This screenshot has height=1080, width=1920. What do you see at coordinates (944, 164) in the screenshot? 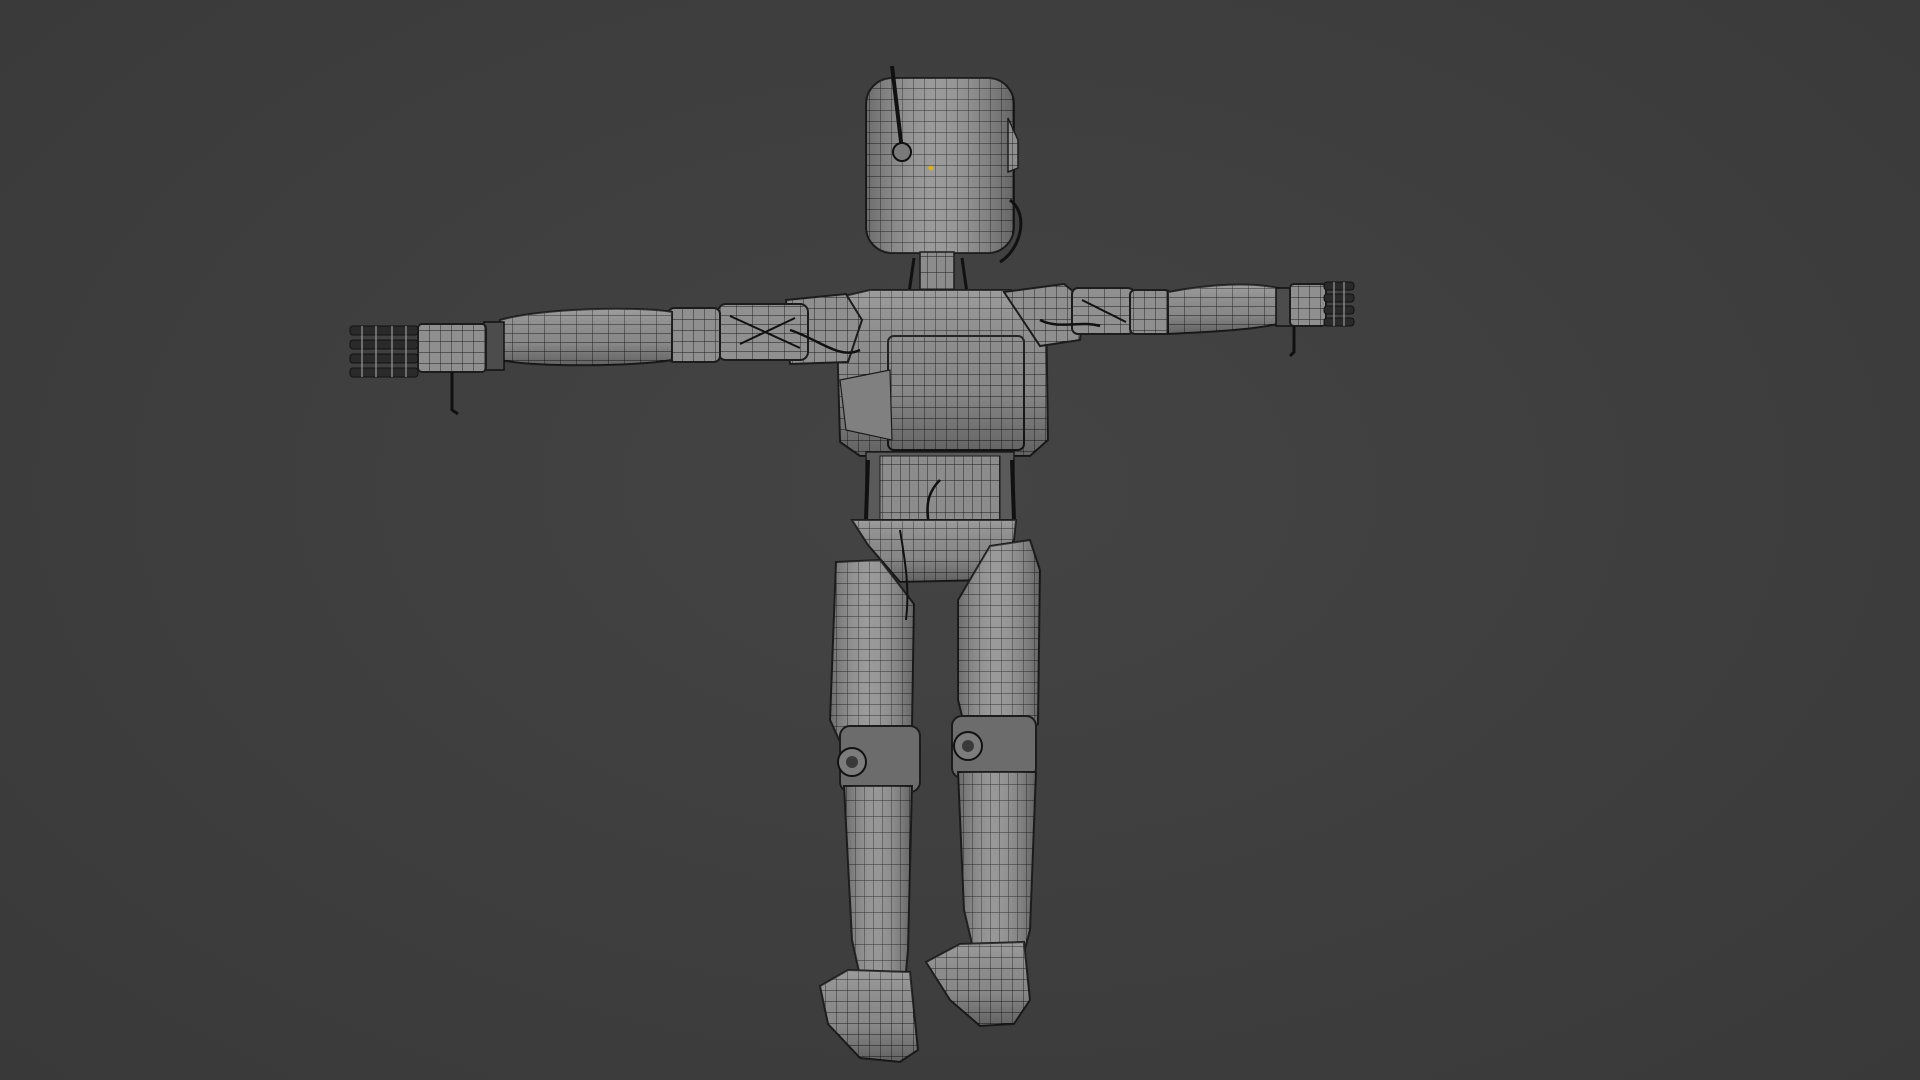
I see `robot-head` at bounding box center [944, 164].